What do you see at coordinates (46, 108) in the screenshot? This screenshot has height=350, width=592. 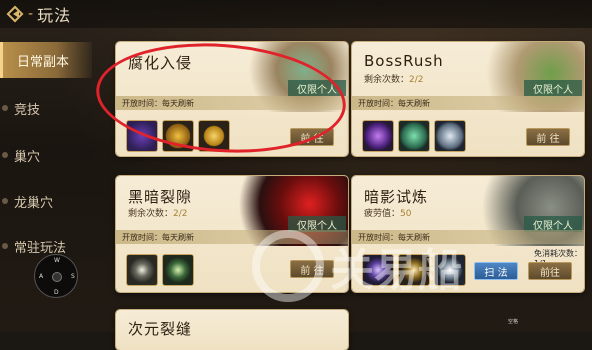 I see `sidebar-item-arena: 竞技` at bounding box center [46, 108].